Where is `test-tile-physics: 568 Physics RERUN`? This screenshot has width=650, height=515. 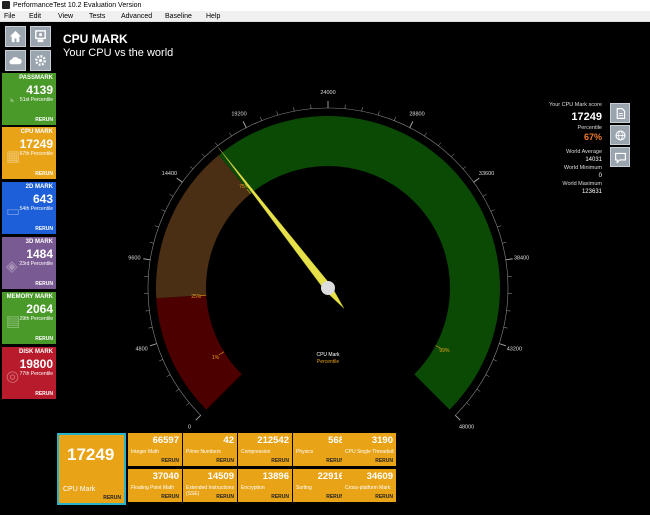 test-tile-physics: 568 Physics RERUN is located at coordinates (320, 449).